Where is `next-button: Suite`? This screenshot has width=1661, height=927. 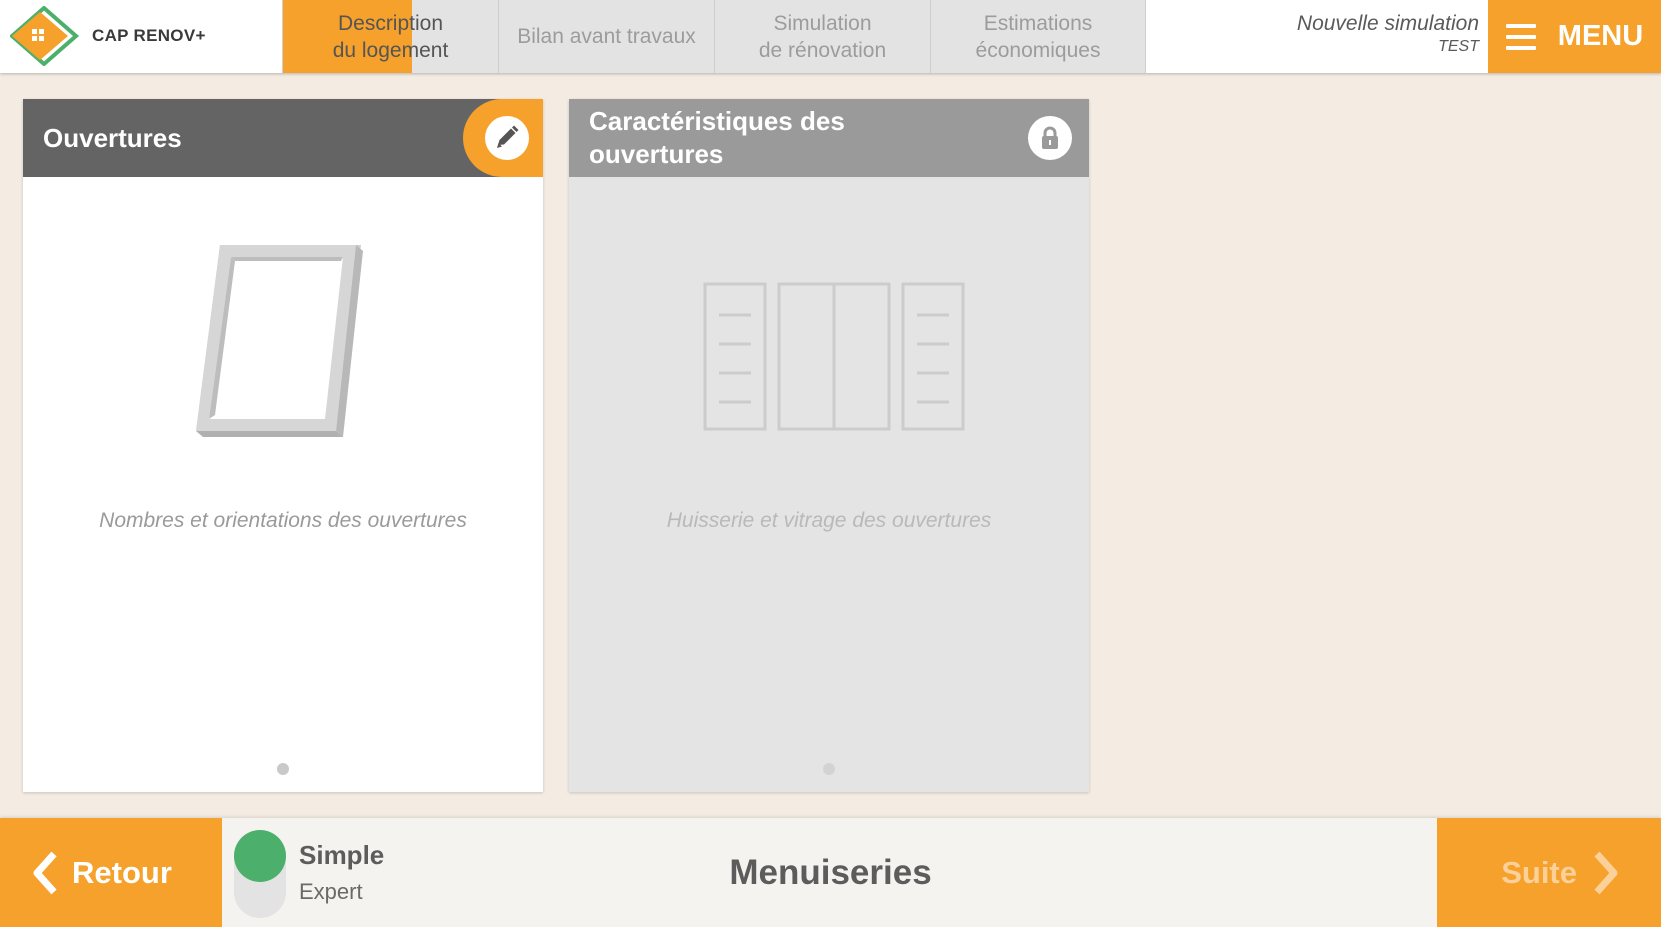 next-button: Suite is located at coordinates (1549, 872).